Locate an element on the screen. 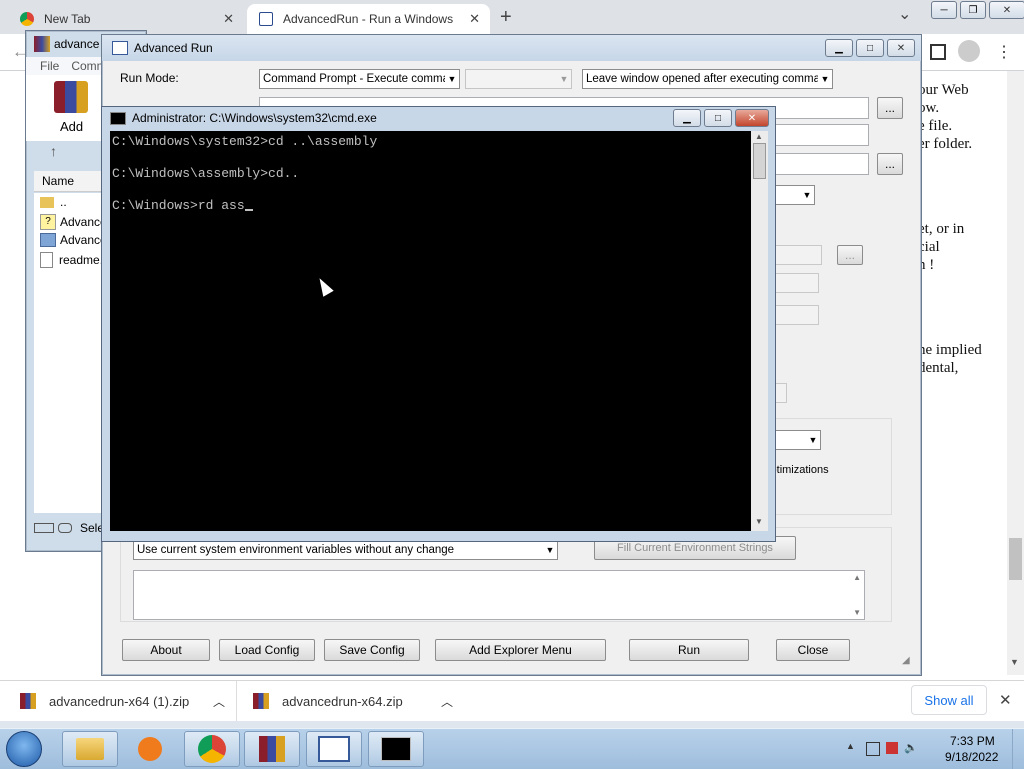  taskbar-explorer is located at coordinates (90, 749).